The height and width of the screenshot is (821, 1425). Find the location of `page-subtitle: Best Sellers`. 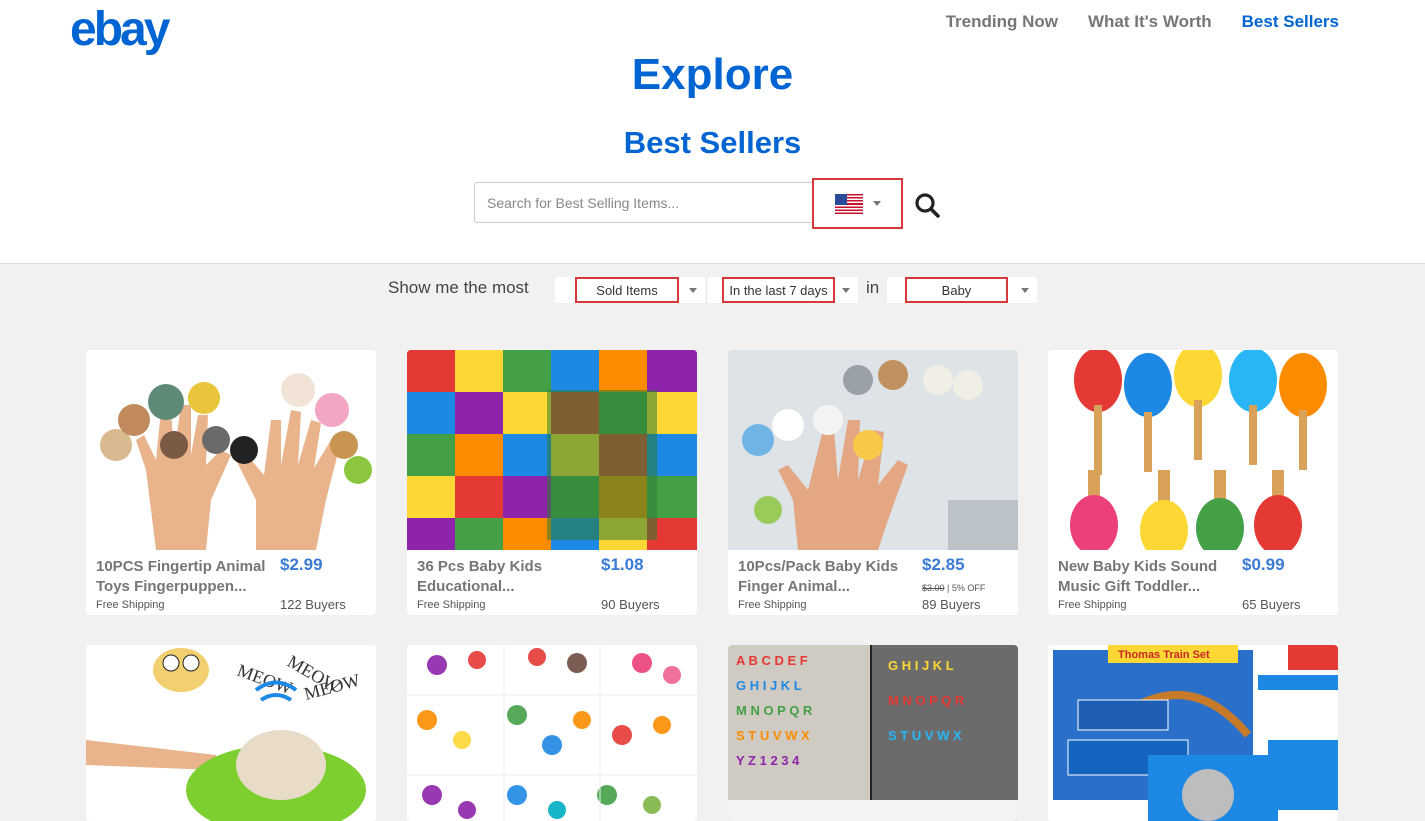

page-subtitle: Best Sellers is located at coordinates (712, 142).